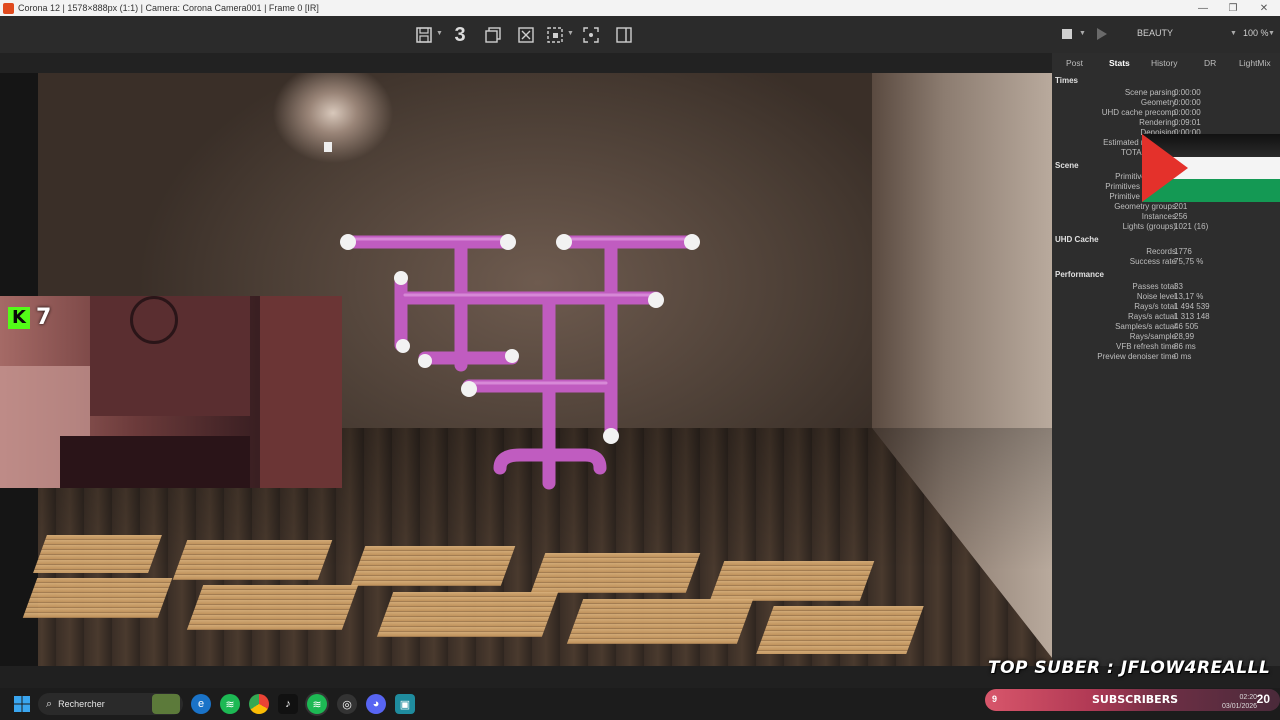  I want to click on subscribers-count: 9, so click(995, 699).